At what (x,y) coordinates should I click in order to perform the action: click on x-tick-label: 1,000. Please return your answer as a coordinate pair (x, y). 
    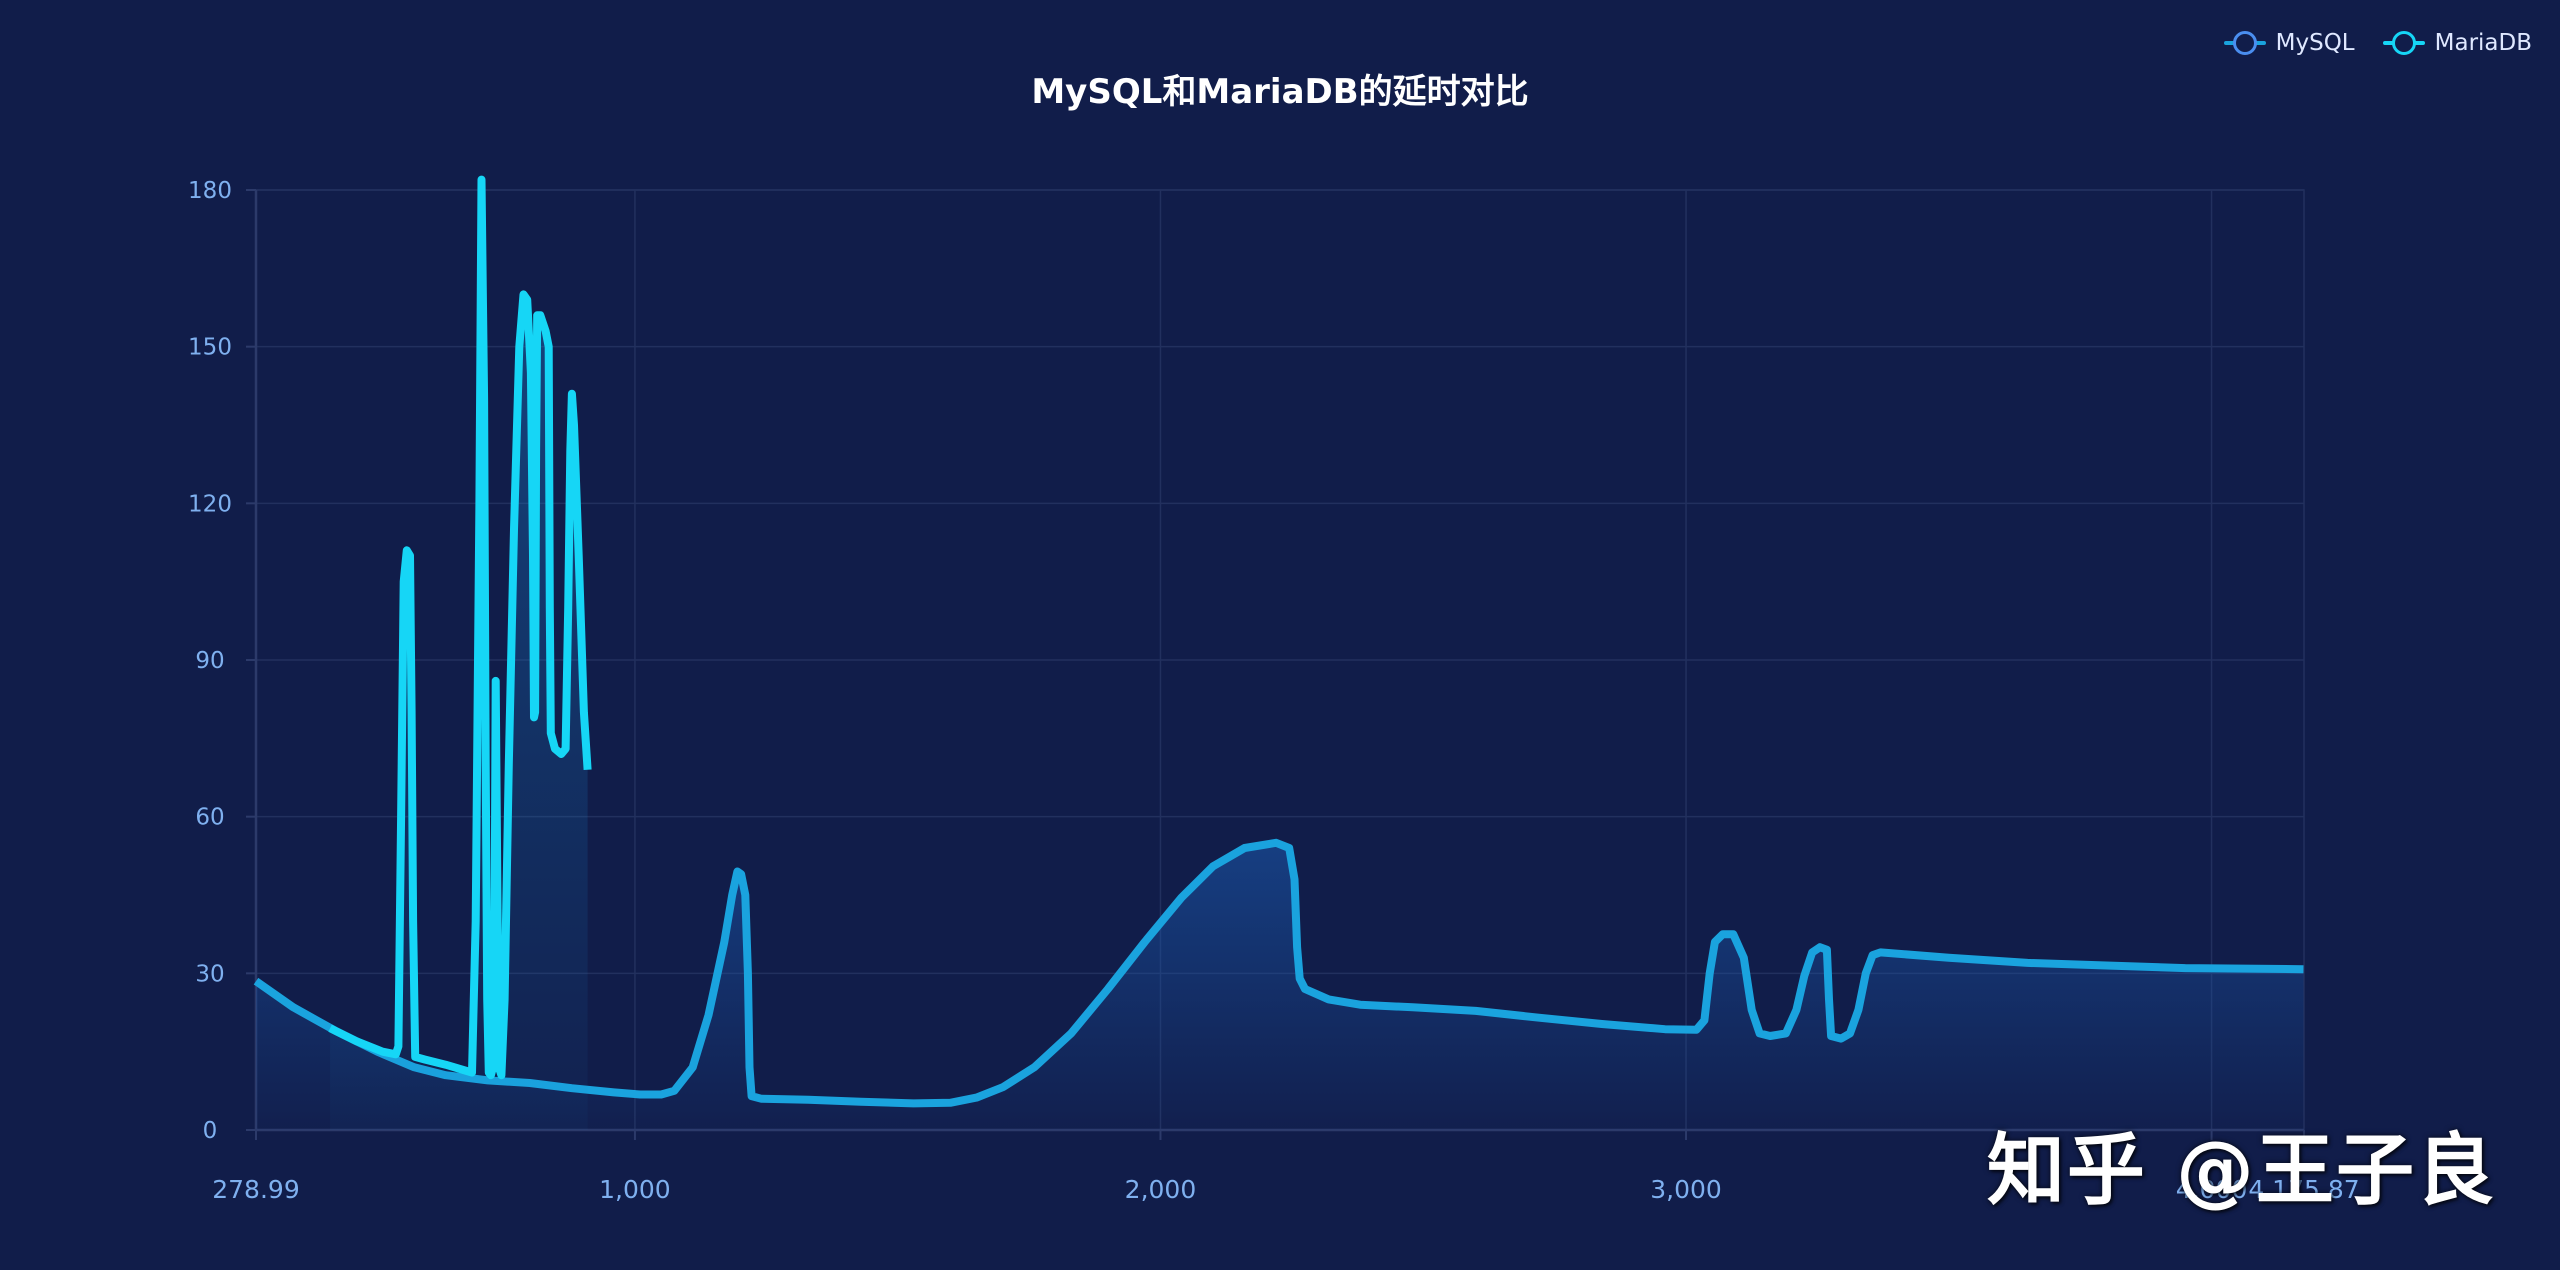
    Looking at the image, I should click on (635, 1189).